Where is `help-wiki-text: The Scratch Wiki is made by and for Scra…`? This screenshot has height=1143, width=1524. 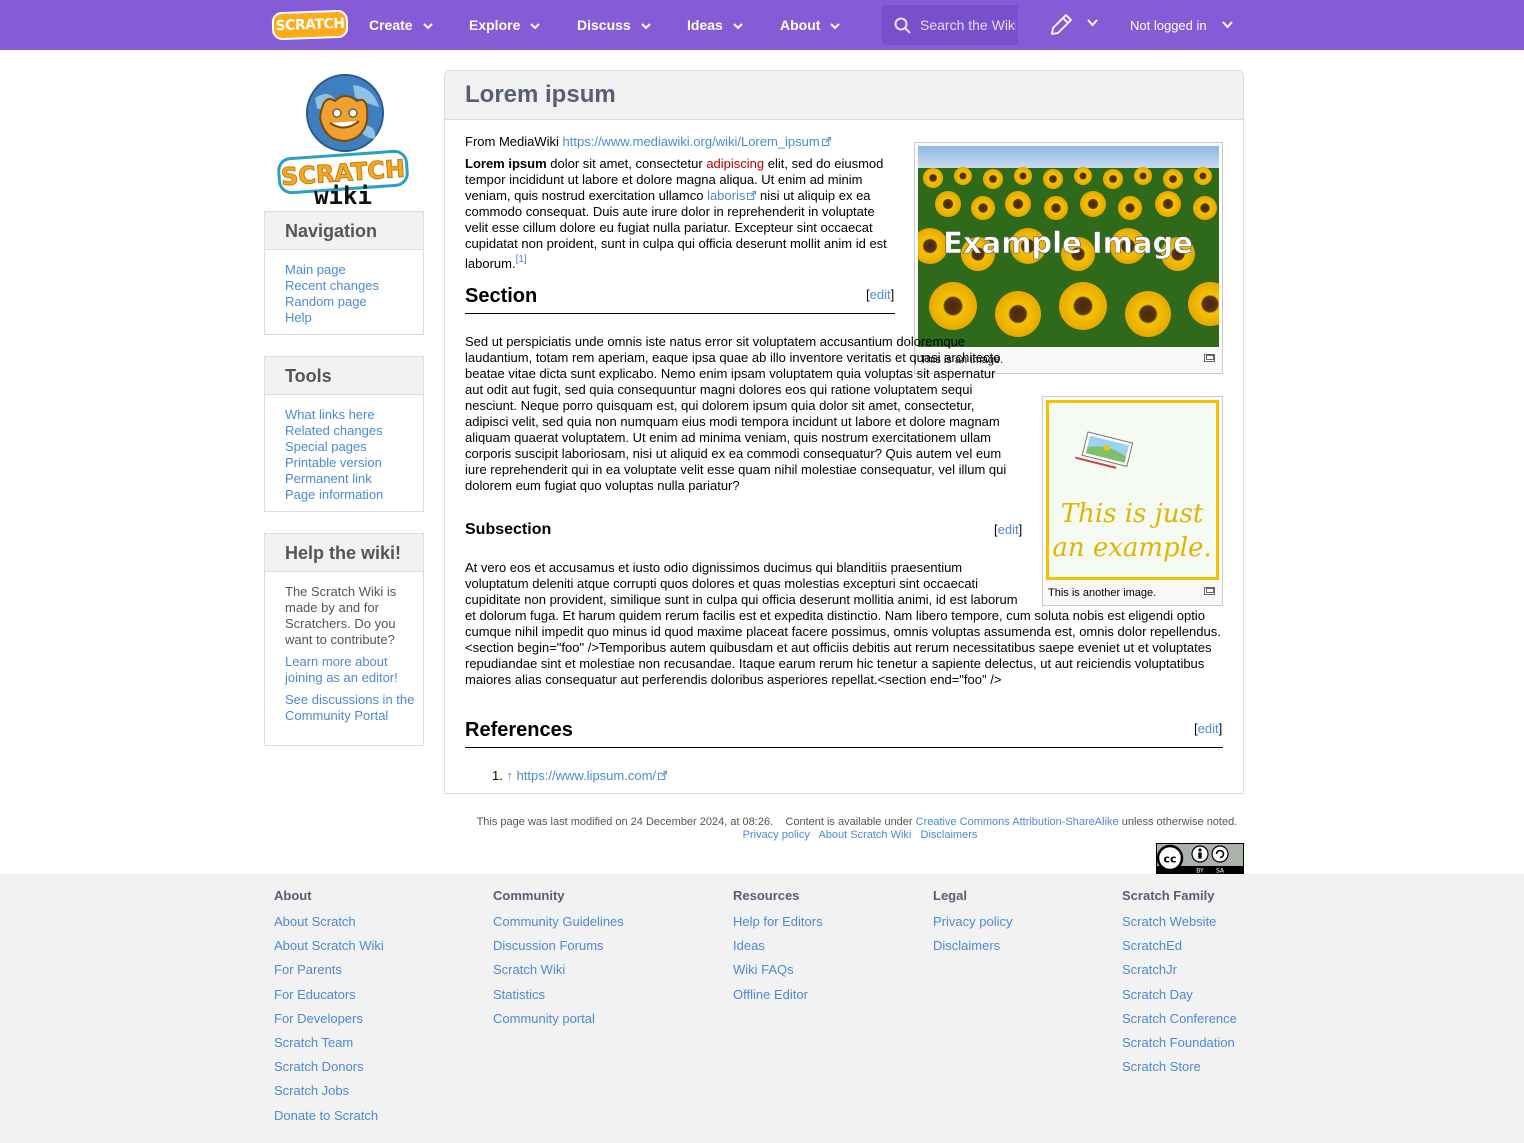
help-wiki-text: The Scratch Wiki is made by and for Scra… is located at coordinates (341, 615).